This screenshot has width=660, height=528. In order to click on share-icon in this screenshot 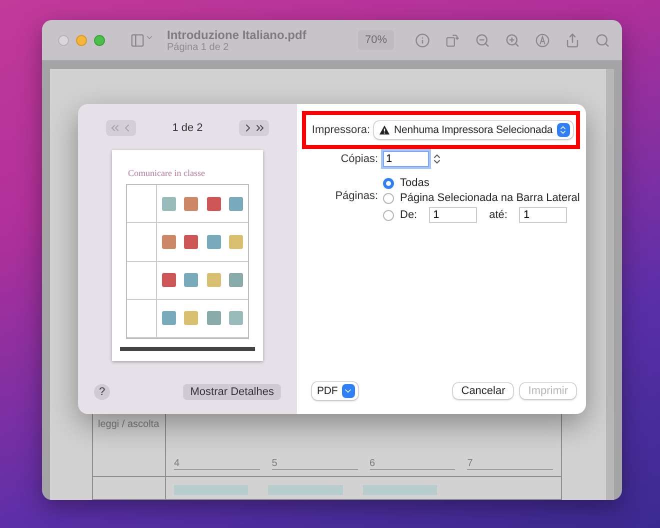, I will do `click(572, 40)`.